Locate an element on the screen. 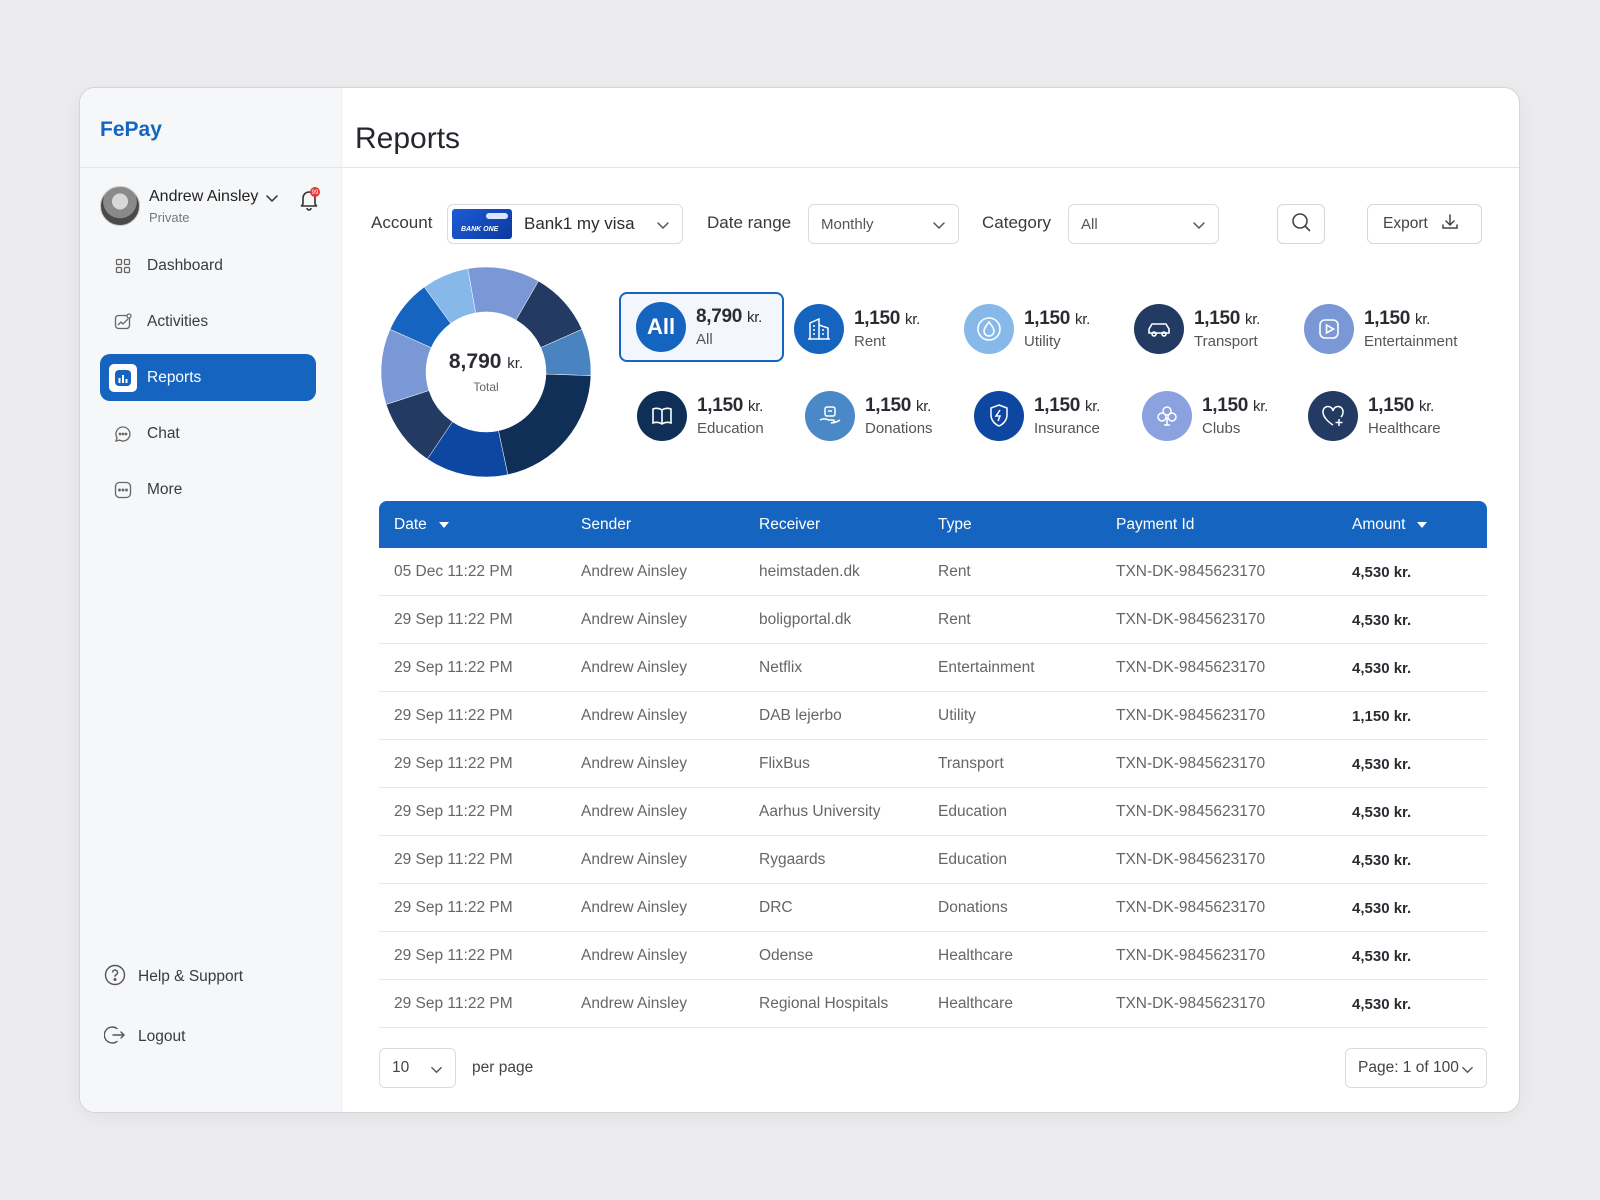 The image size is (1600, 1200). spending-donut-chart is located at coordinates (486, 372).